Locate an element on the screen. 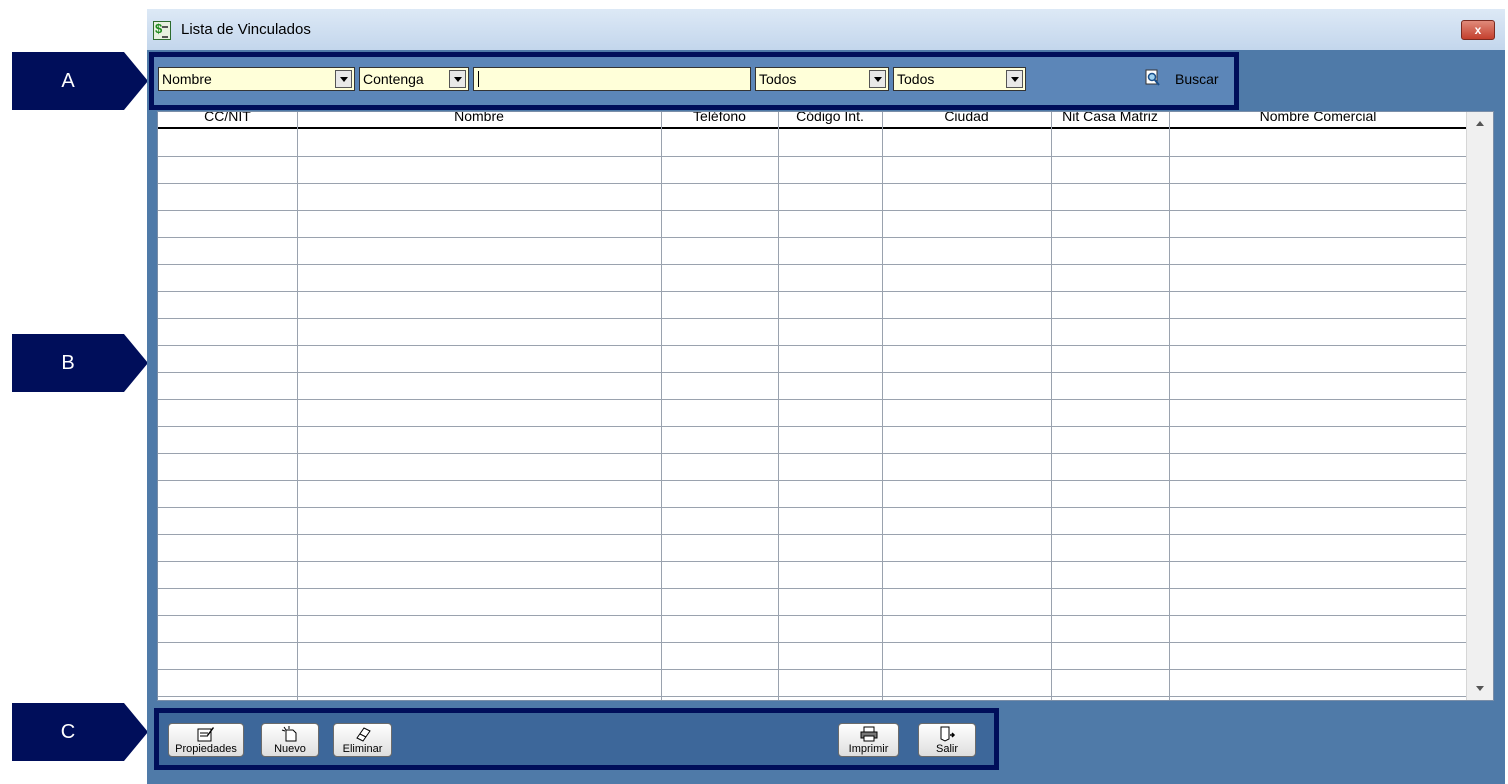  operator-select: Contenga is located at coordinates (414, 79).